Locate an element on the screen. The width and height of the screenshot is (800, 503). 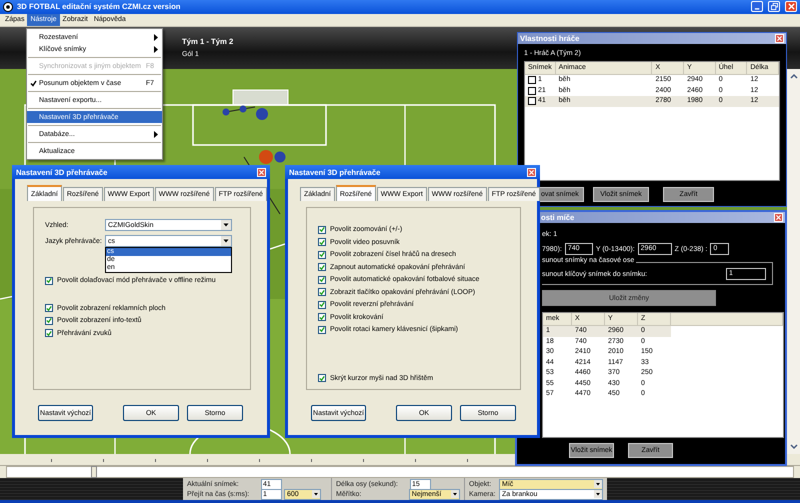
timeline-handle is located at coordinates (94, 472).